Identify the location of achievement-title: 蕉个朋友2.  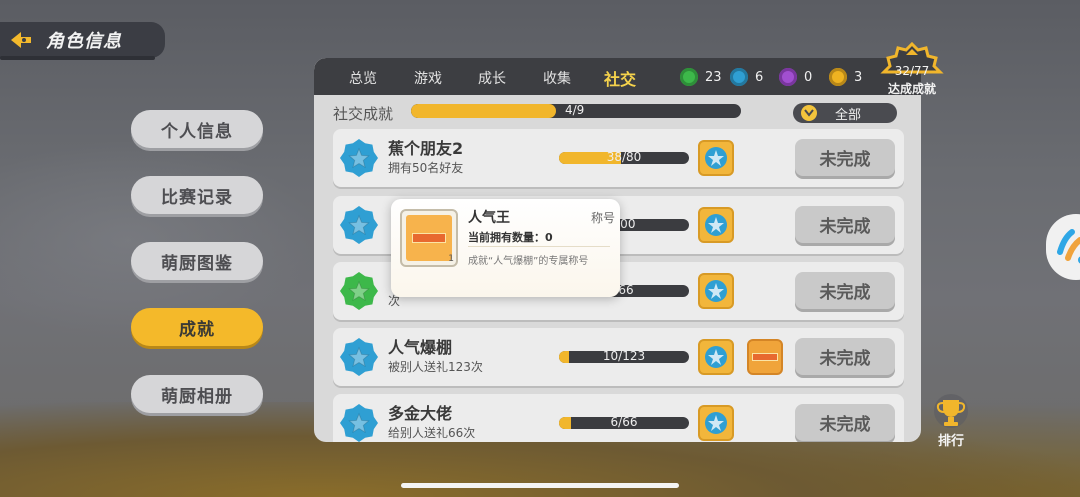
(426, 148).